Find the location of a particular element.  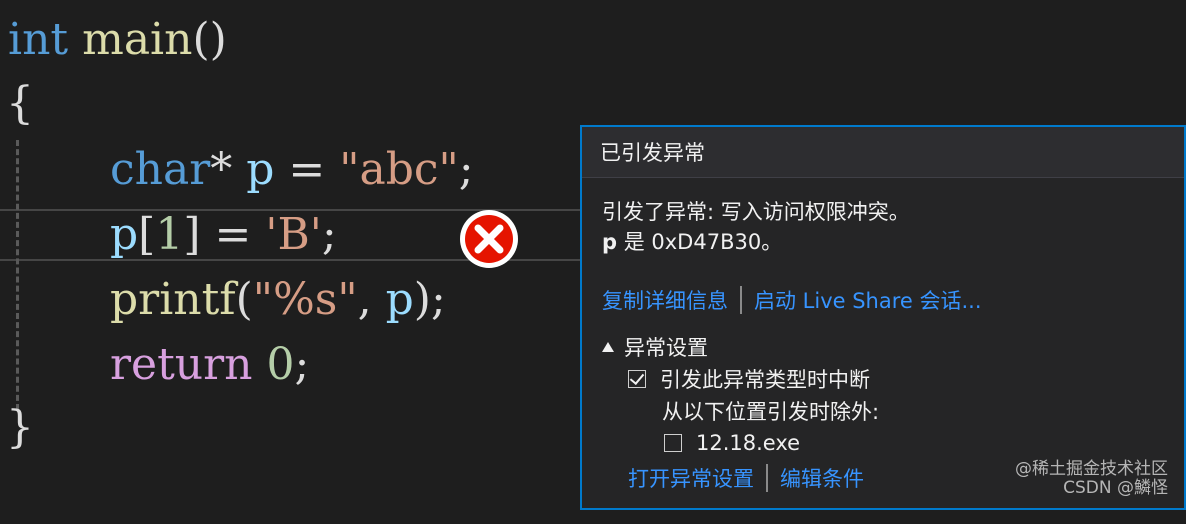

token-number: 0 is located at coordinates (280, 364).